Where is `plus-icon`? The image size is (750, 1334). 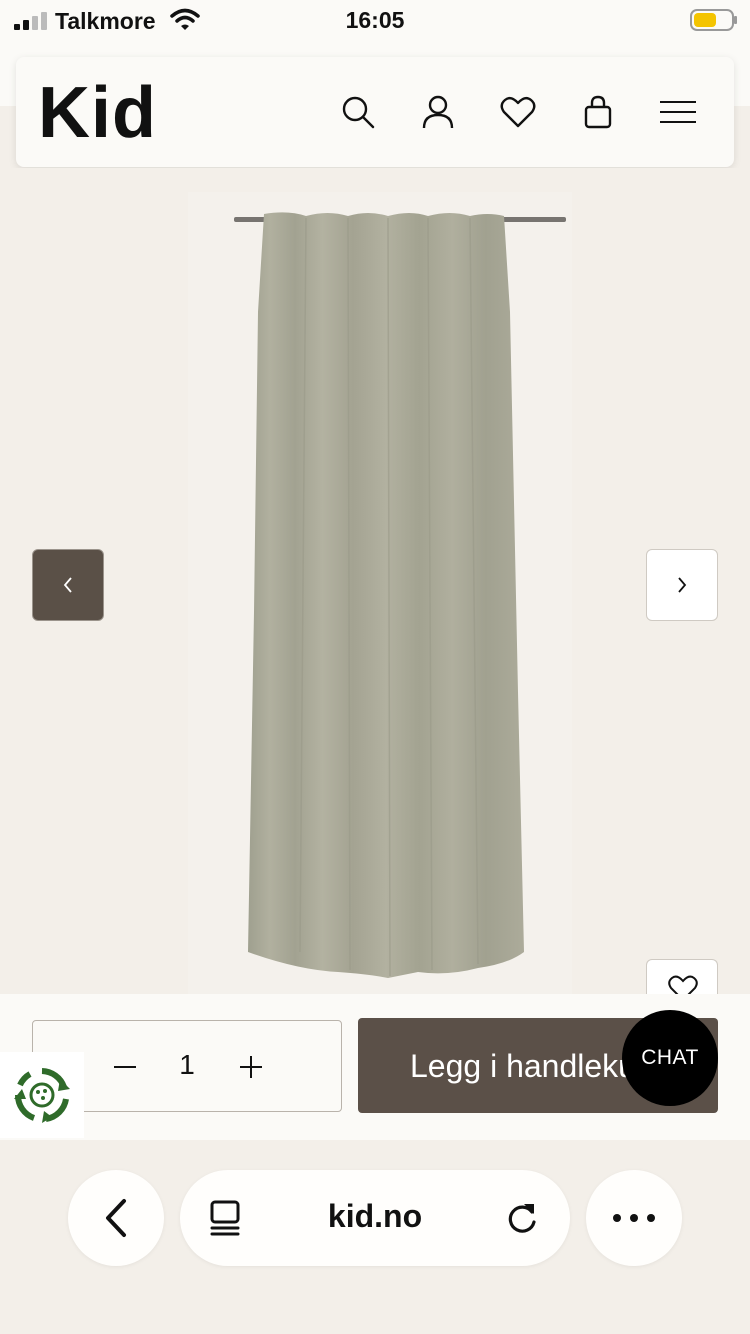
plus-icon is located at coordinates (251, 1067).